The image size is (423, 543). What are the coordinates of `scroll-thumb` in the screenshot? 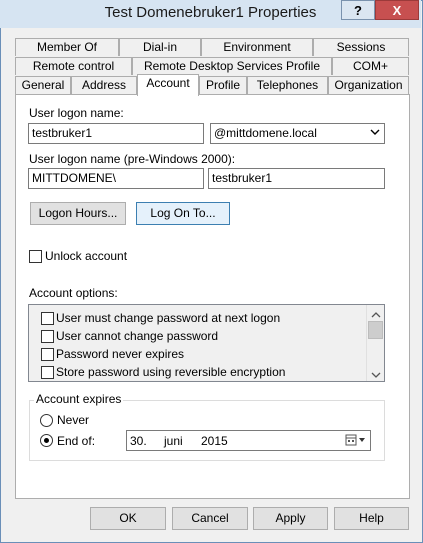 It's located at (375, 330).